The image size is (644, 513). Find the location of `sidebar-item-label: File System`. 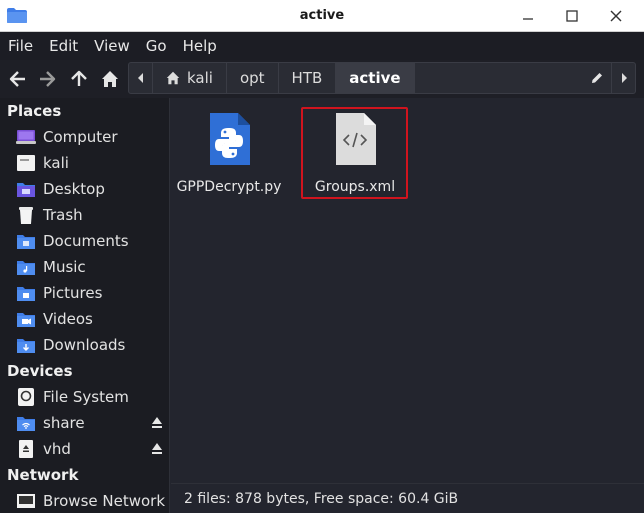

sidebar-item-label: File System is located at coordinates (86, 397).